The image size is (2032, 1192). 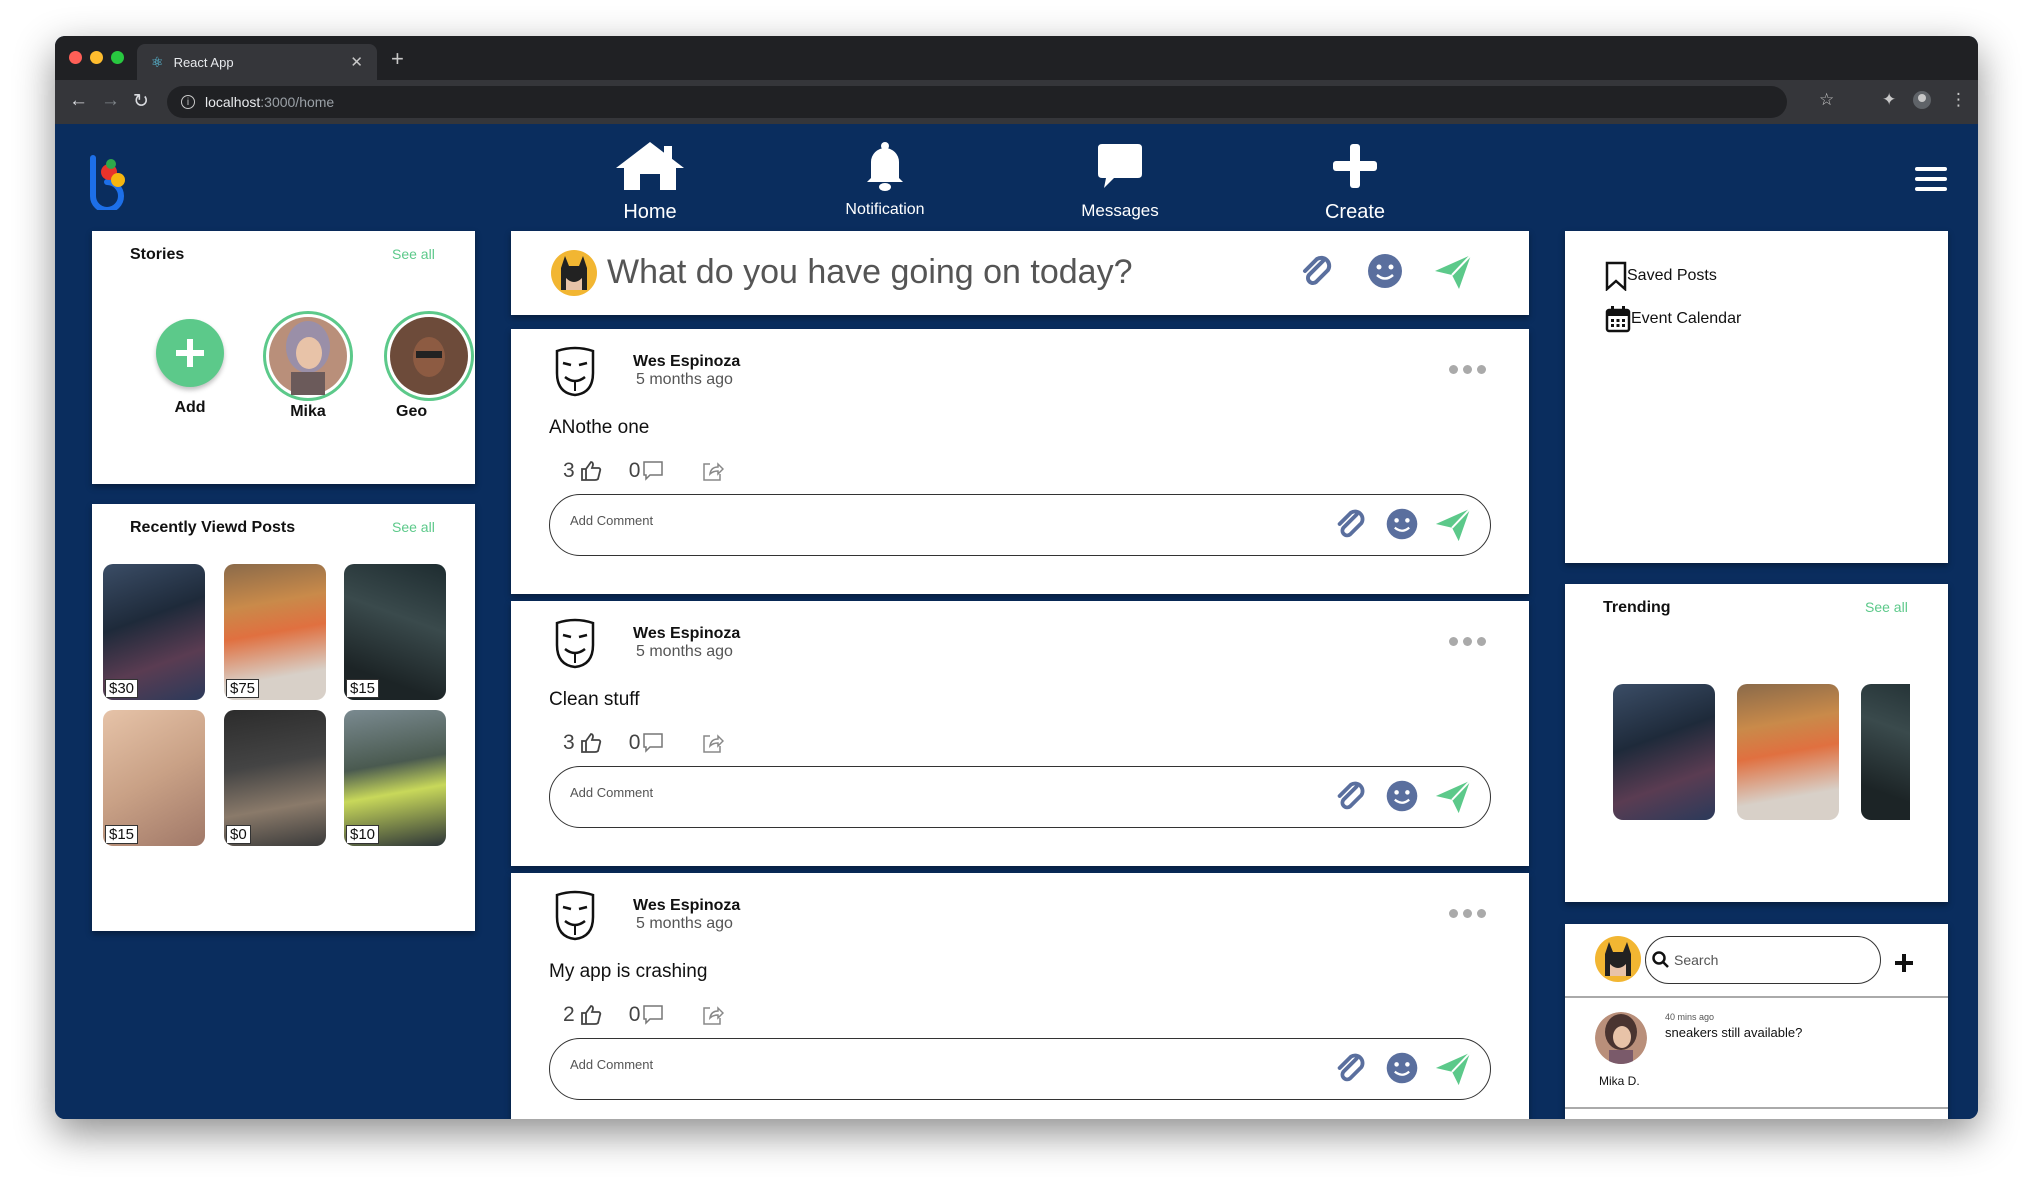 What do you see at coordinates (1889, 100) in the screenshot?
I see `extensions-icon: ✦` at bounding box center [1889, 100].